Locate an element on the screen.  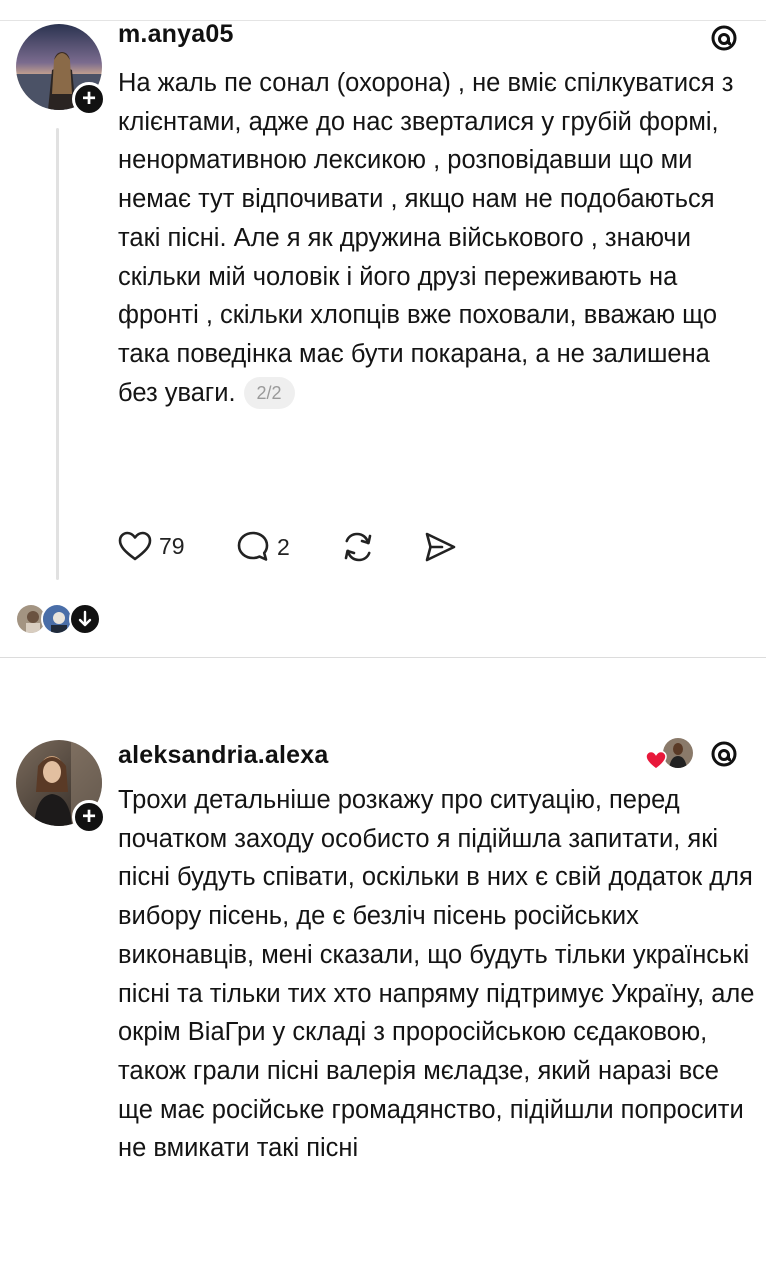
reply-avatars is located at coordinates (60, 620).